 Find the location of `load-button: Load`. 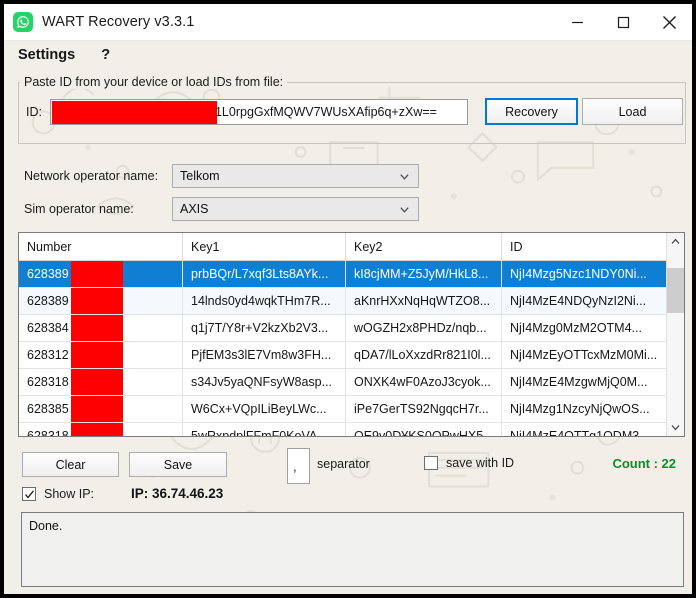

load-button: Load is located at coordinates (632, 111).